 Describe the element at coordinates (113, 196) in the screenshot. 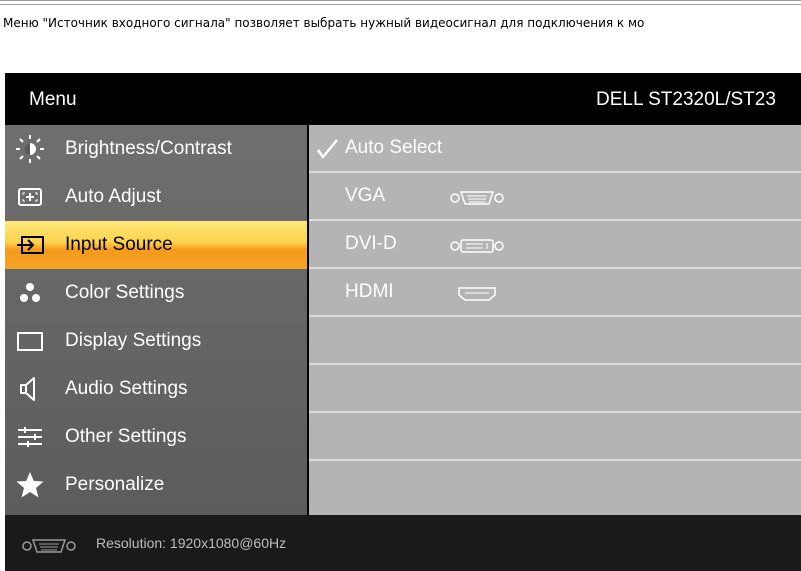

I see `menu-item-label: Auto Adjust` at that location.